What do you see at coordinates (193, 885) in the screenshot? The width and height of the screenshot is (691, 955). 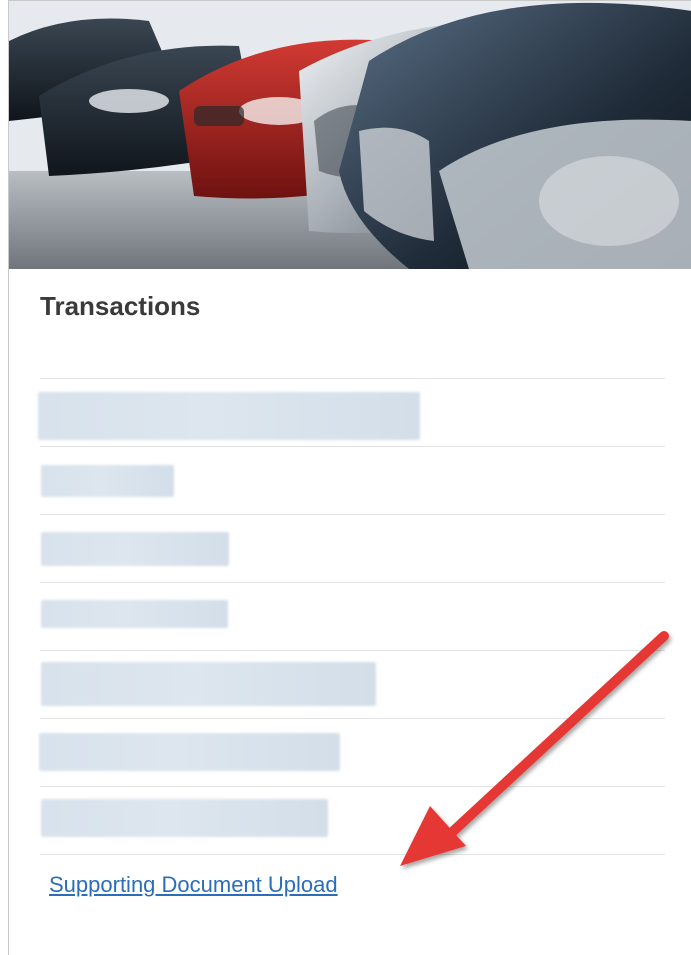 I see `supporting-document-upload-link: Supporting Document Upload` at bounding box center [193, 885].